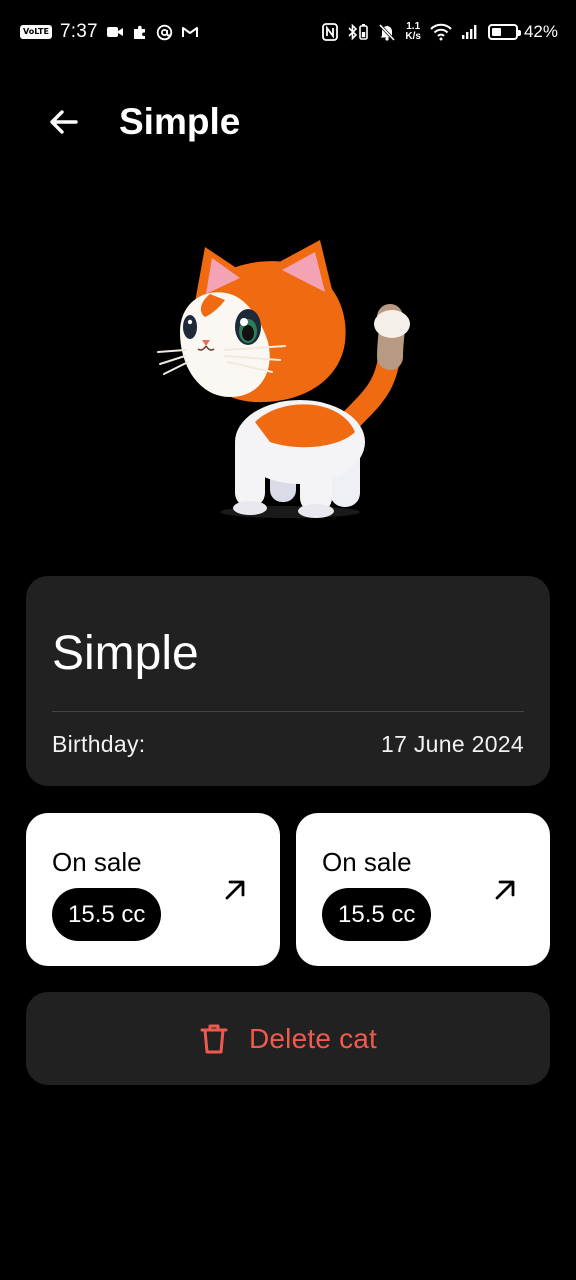  Describe the element at coordinates (330, 32) in the screenshot. I see `nfc-icon` at that location.